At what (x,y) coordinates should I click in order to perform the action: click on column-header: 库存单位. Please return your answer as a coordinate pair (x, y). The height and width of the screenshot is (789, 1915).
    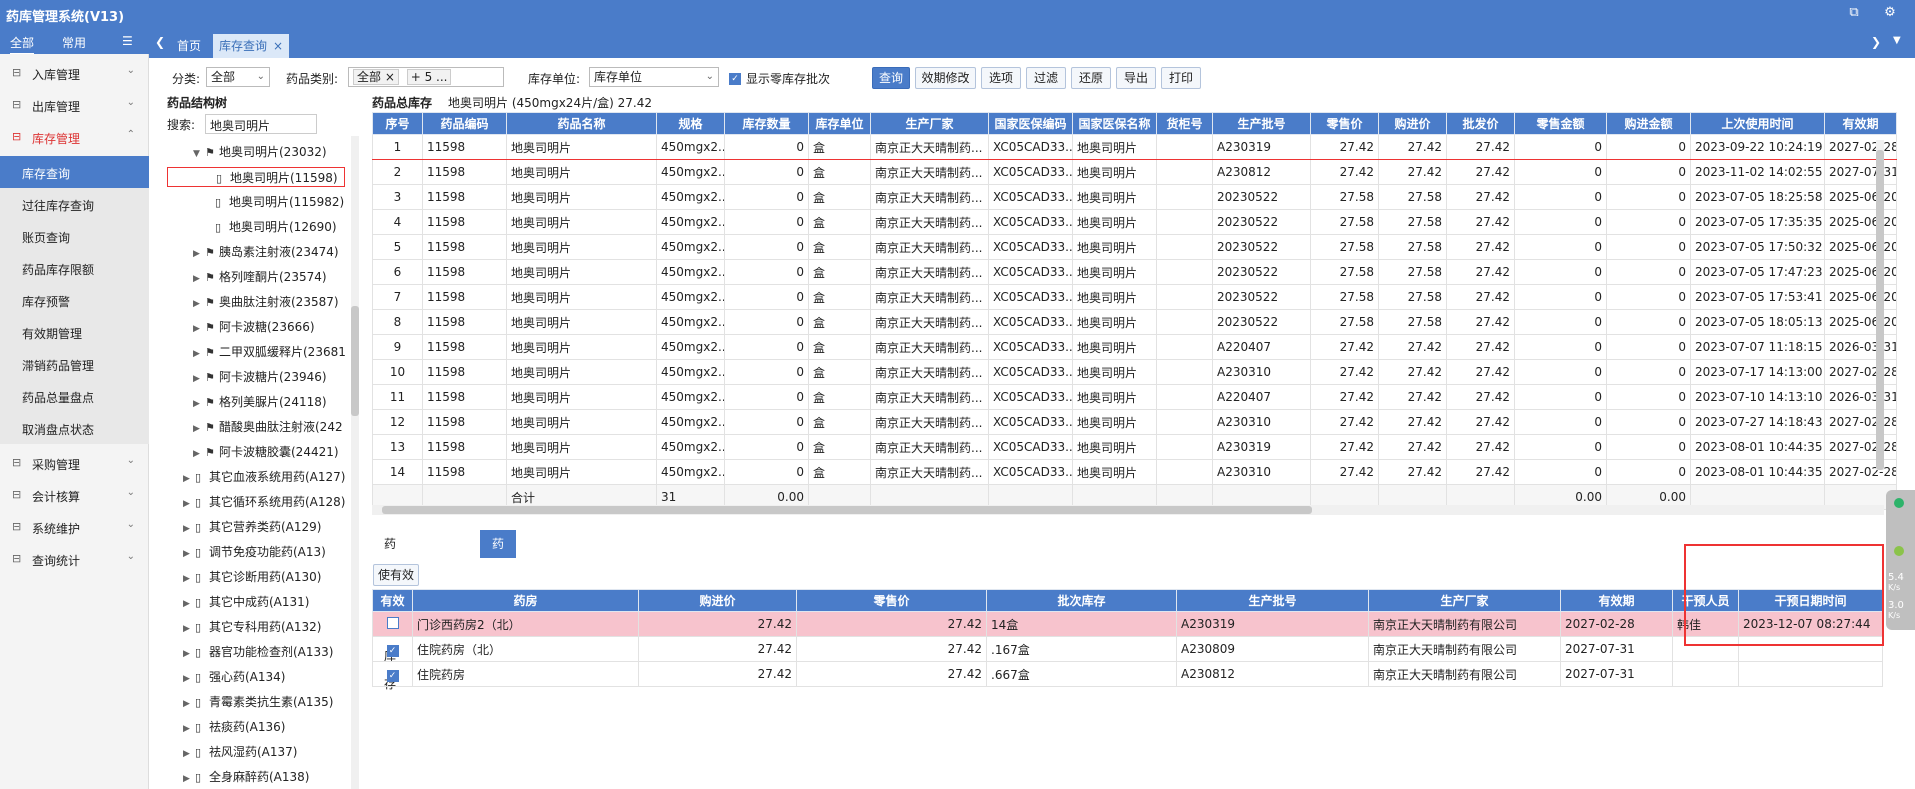
    Looking at the image, I should click on (839, 123).